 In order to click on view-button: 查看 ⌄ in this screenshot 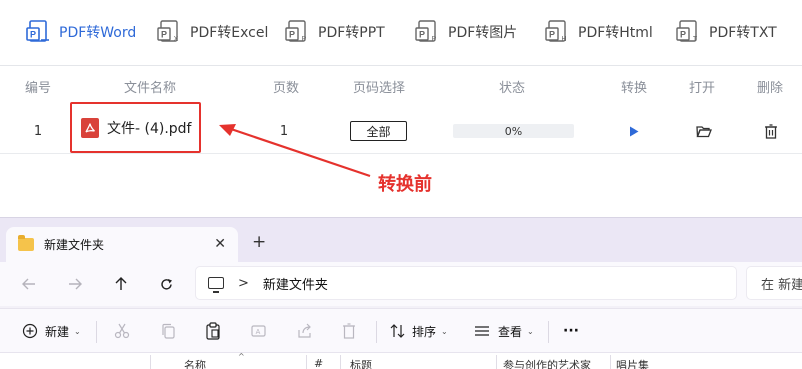, I will do `click(504, 331)`.